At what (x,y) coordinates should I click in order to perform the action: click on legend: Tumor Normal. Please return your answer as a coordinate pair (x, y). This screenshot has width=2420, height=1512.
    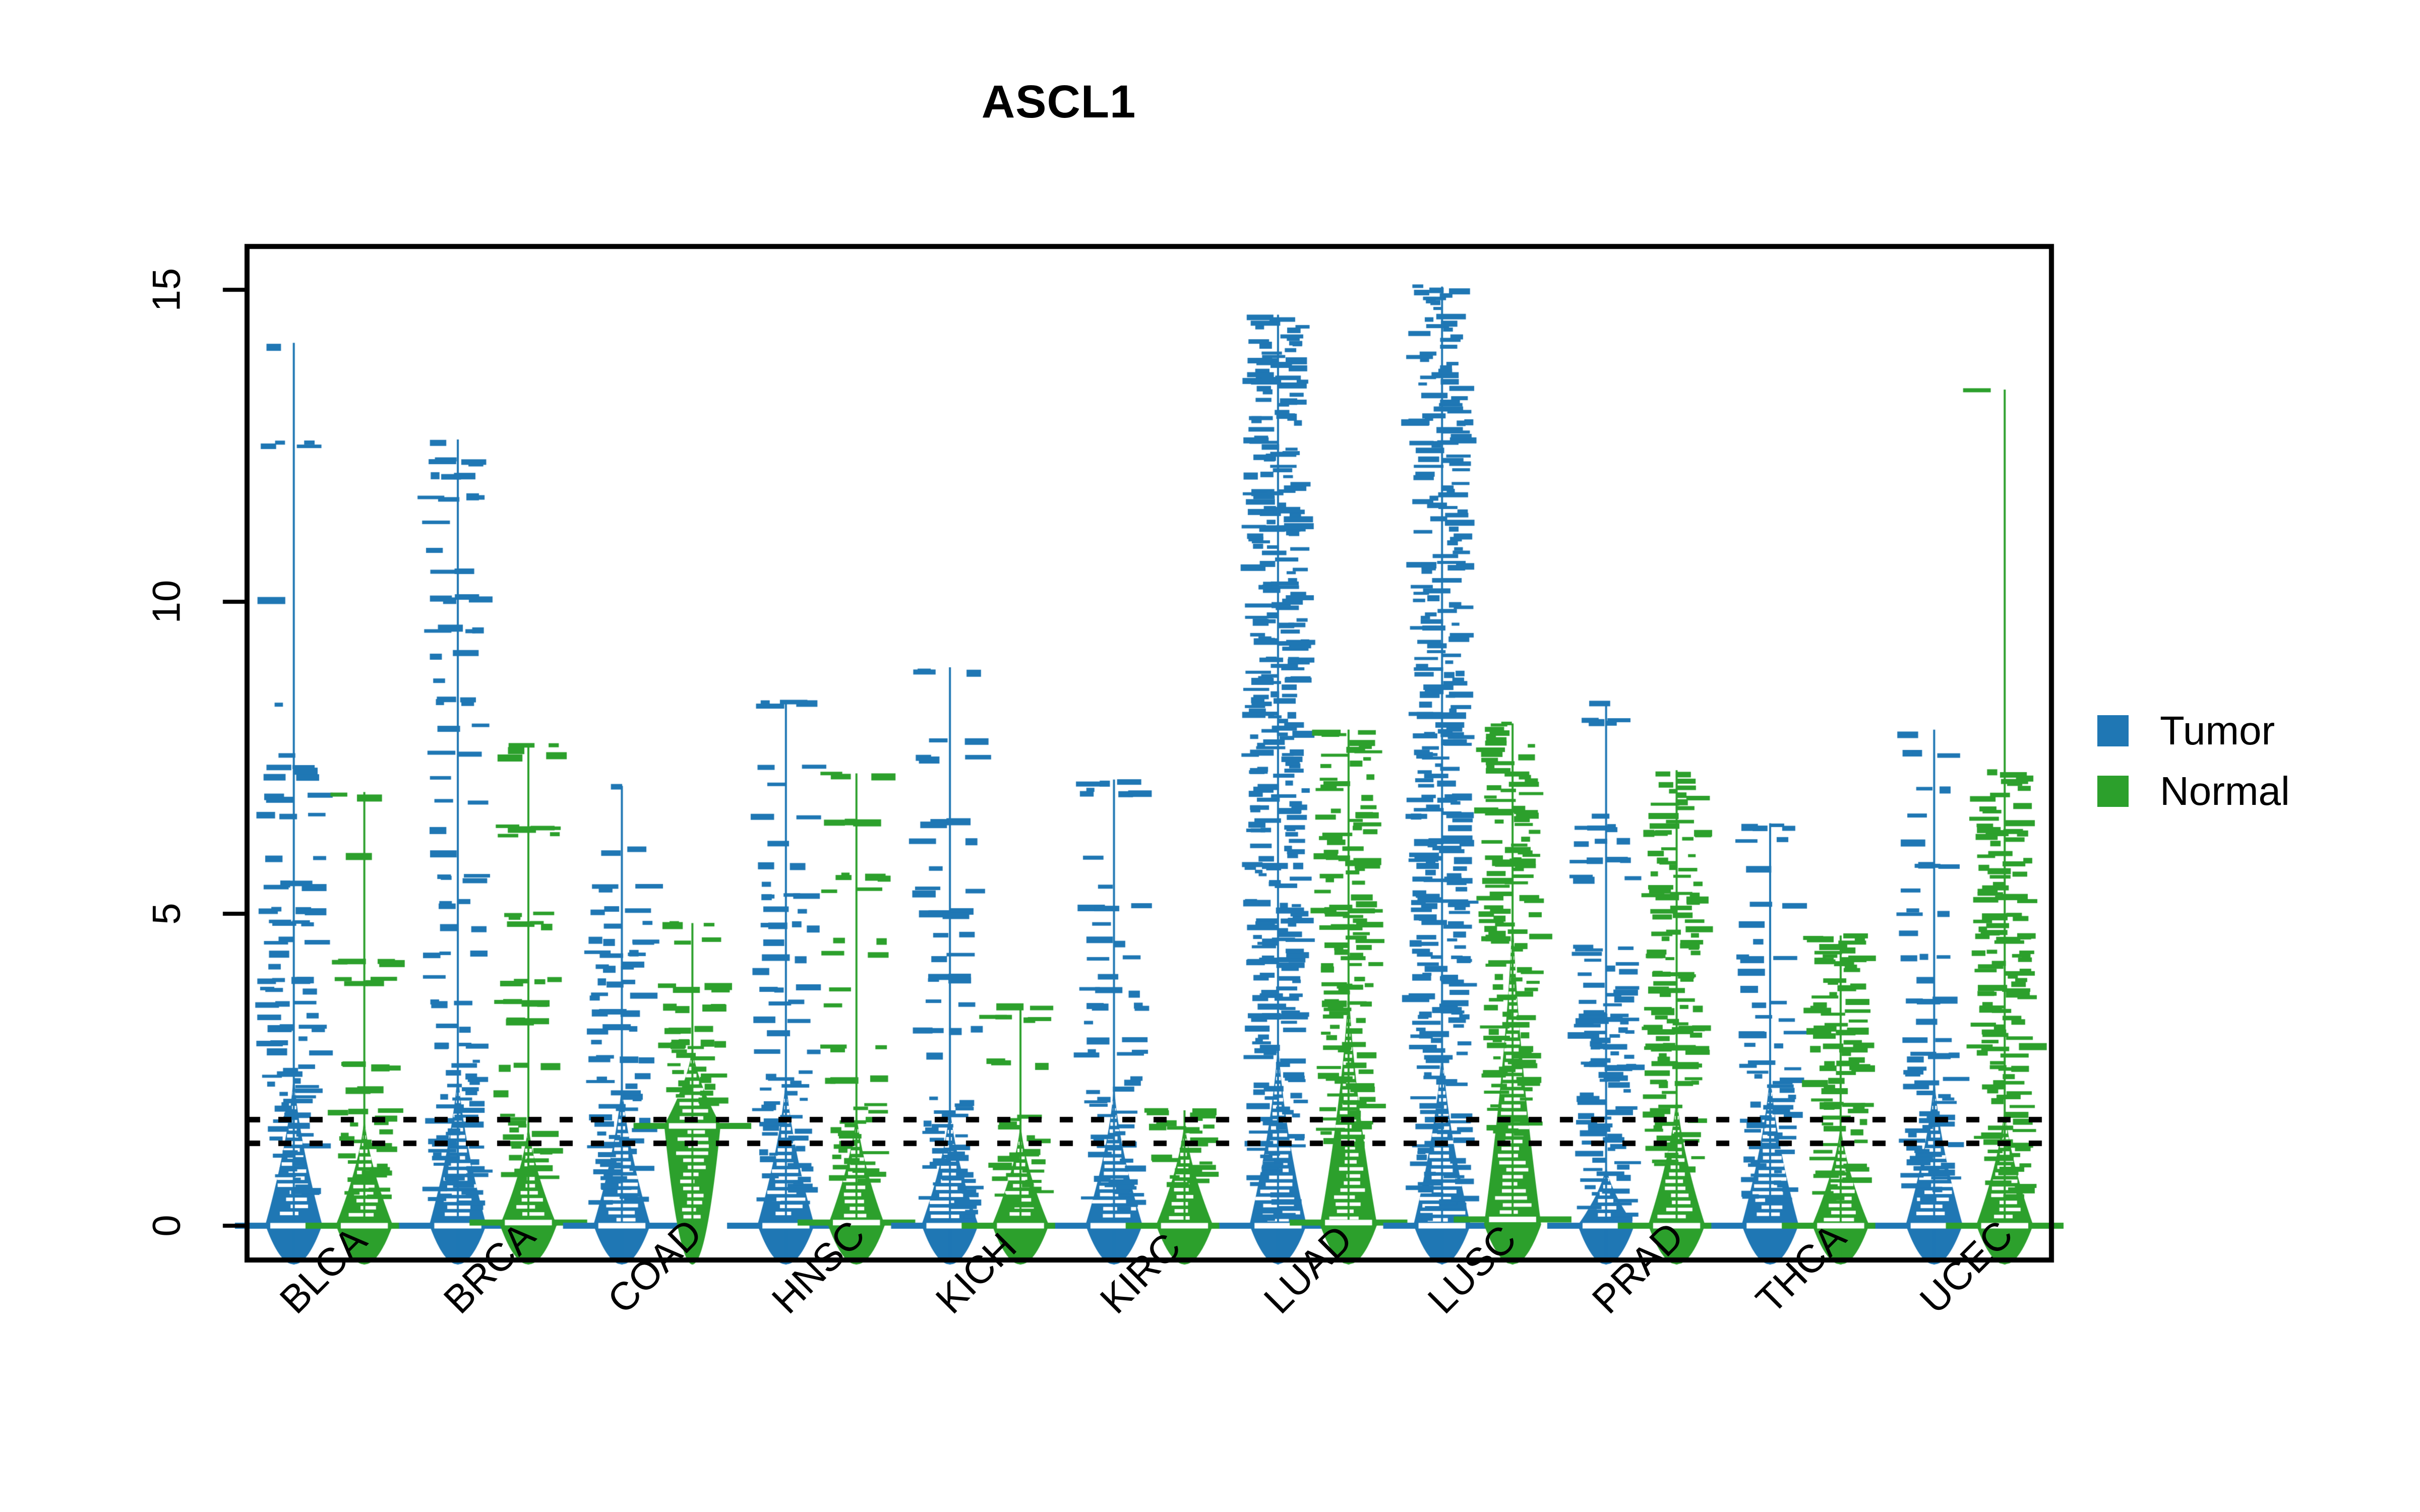
    Looking at the image, I should click on (2193, 762).